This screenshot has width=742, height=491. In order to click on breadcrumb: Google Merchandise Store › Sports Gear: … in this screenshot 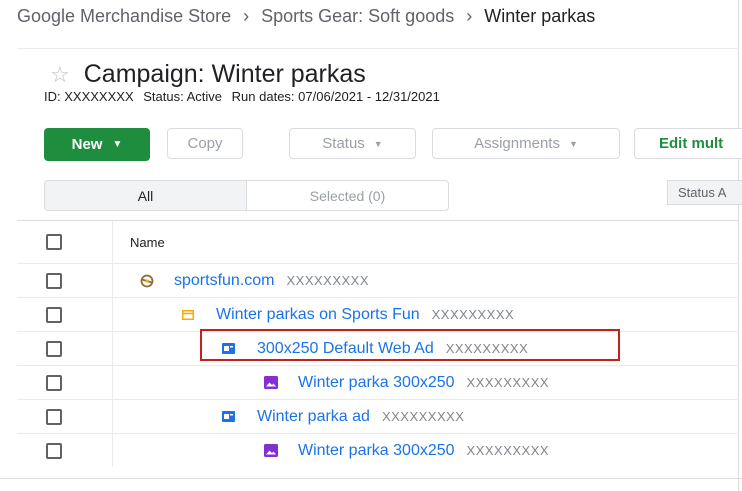, I will do `click(306, 16)`.